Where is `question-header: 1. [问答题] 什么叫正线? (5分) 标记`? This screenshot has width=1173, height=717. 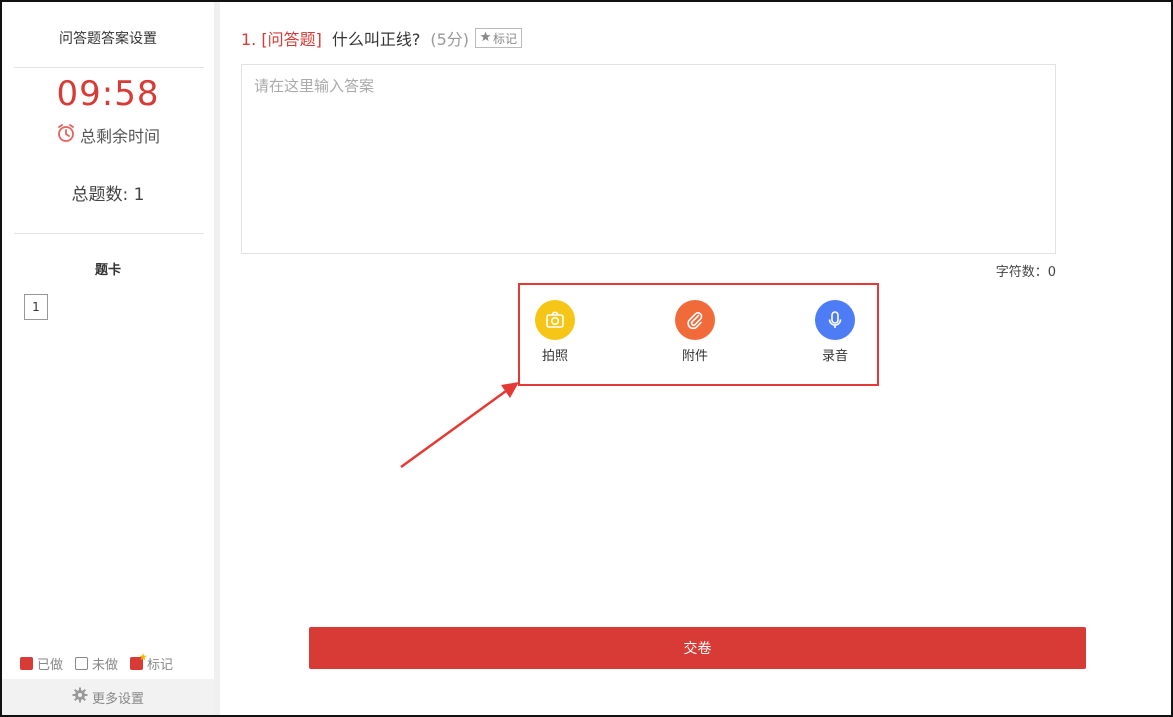
question-header: 1. [问答题] 什么叫正线? (5分) 标记 is located at coordinates (382, 38).